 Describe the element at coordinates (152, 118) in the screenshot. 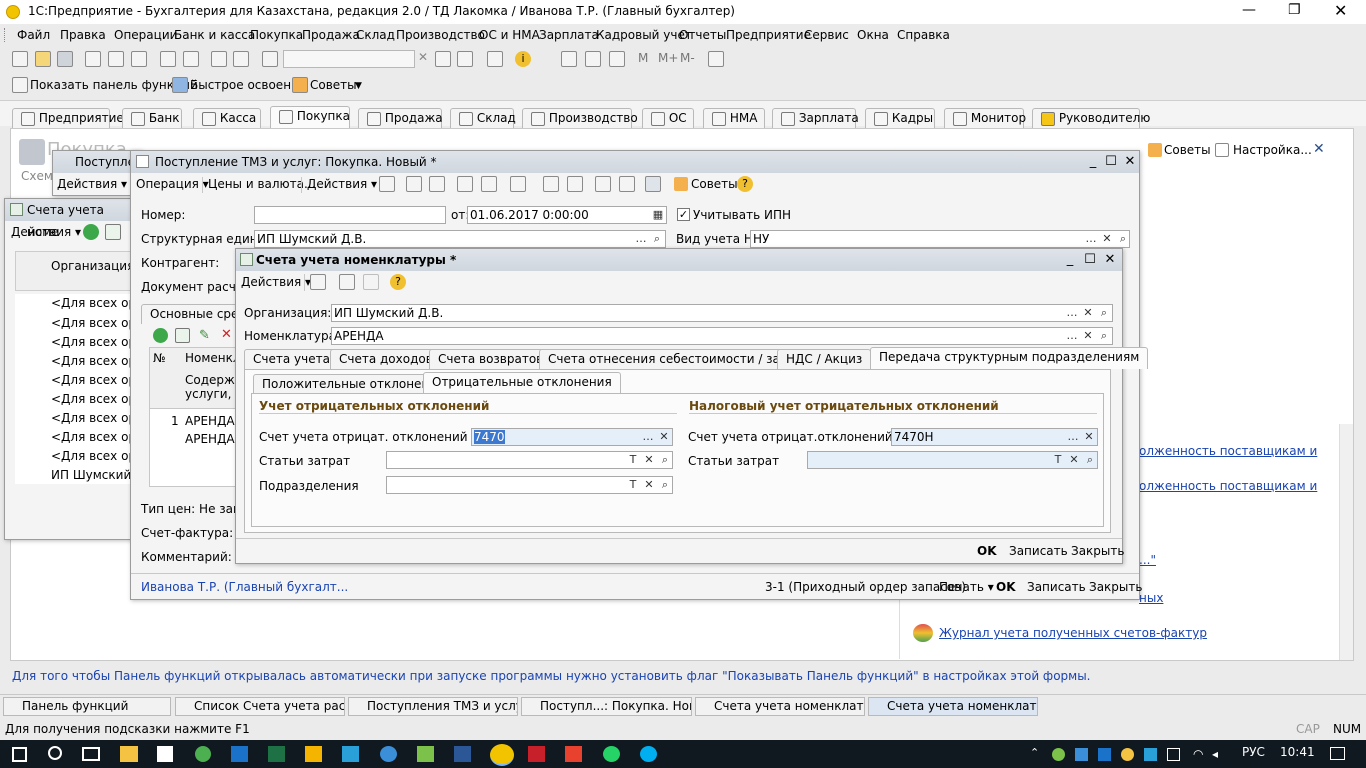

I see `section-tab-bank: Банк` at that location.